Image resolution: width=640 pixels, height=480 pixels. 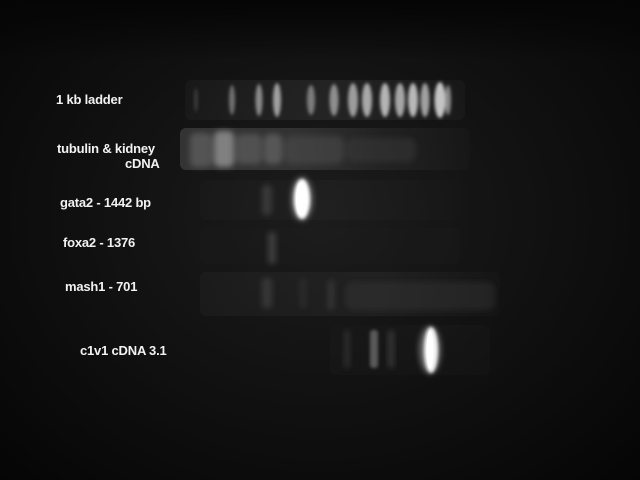 I want to click on label-tubulin-line2: cDNA, so click(x=142, y=163).